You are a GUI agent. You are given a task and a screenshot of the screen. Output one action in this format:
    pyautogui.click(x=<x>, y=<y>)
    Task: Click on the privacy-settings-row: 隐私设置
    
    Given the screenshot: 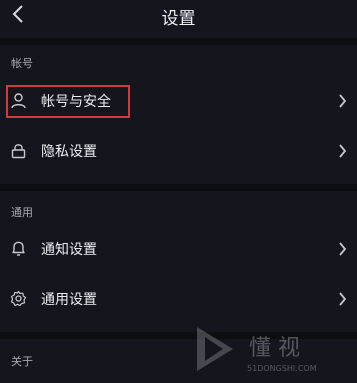 What is the action you would take?
    pyautogui.click(x=178, y=151)
    